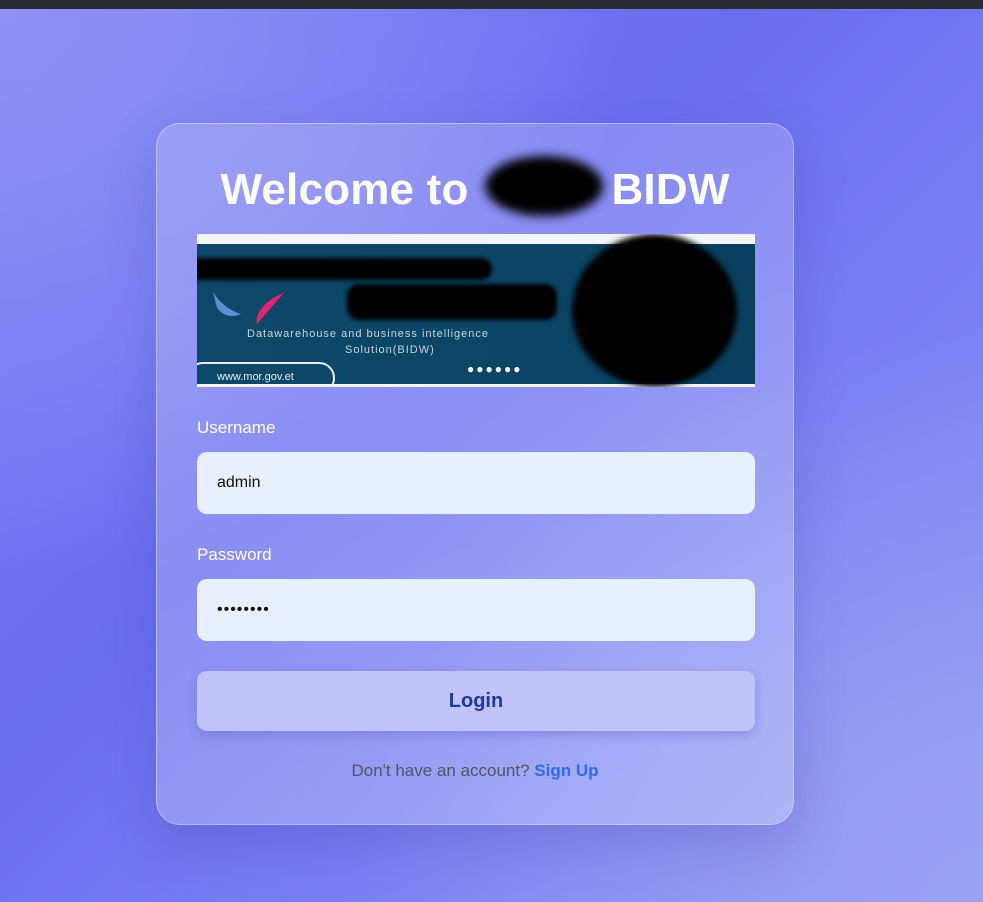 The height and width of the screenshot is (902, 983). Describe the element at coordinates (255, 377) in the screenshot. I see `banner-website: www.mor.gov.et` at that location.